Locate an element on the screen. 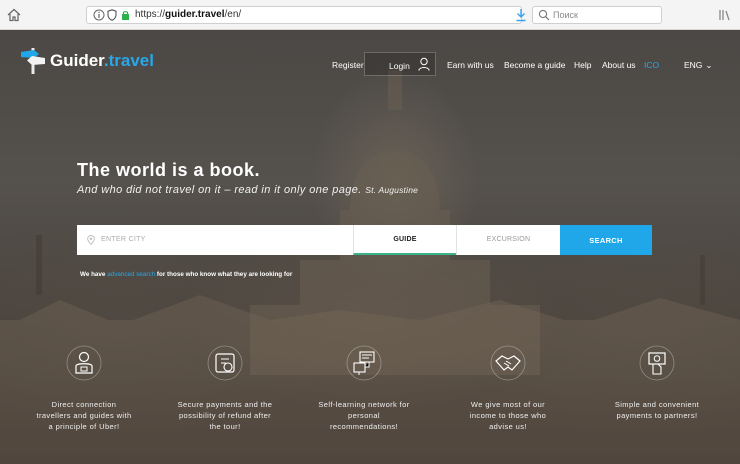 This screenshot has width=740, height=464. search-icon is located at coordinates (544, 15).